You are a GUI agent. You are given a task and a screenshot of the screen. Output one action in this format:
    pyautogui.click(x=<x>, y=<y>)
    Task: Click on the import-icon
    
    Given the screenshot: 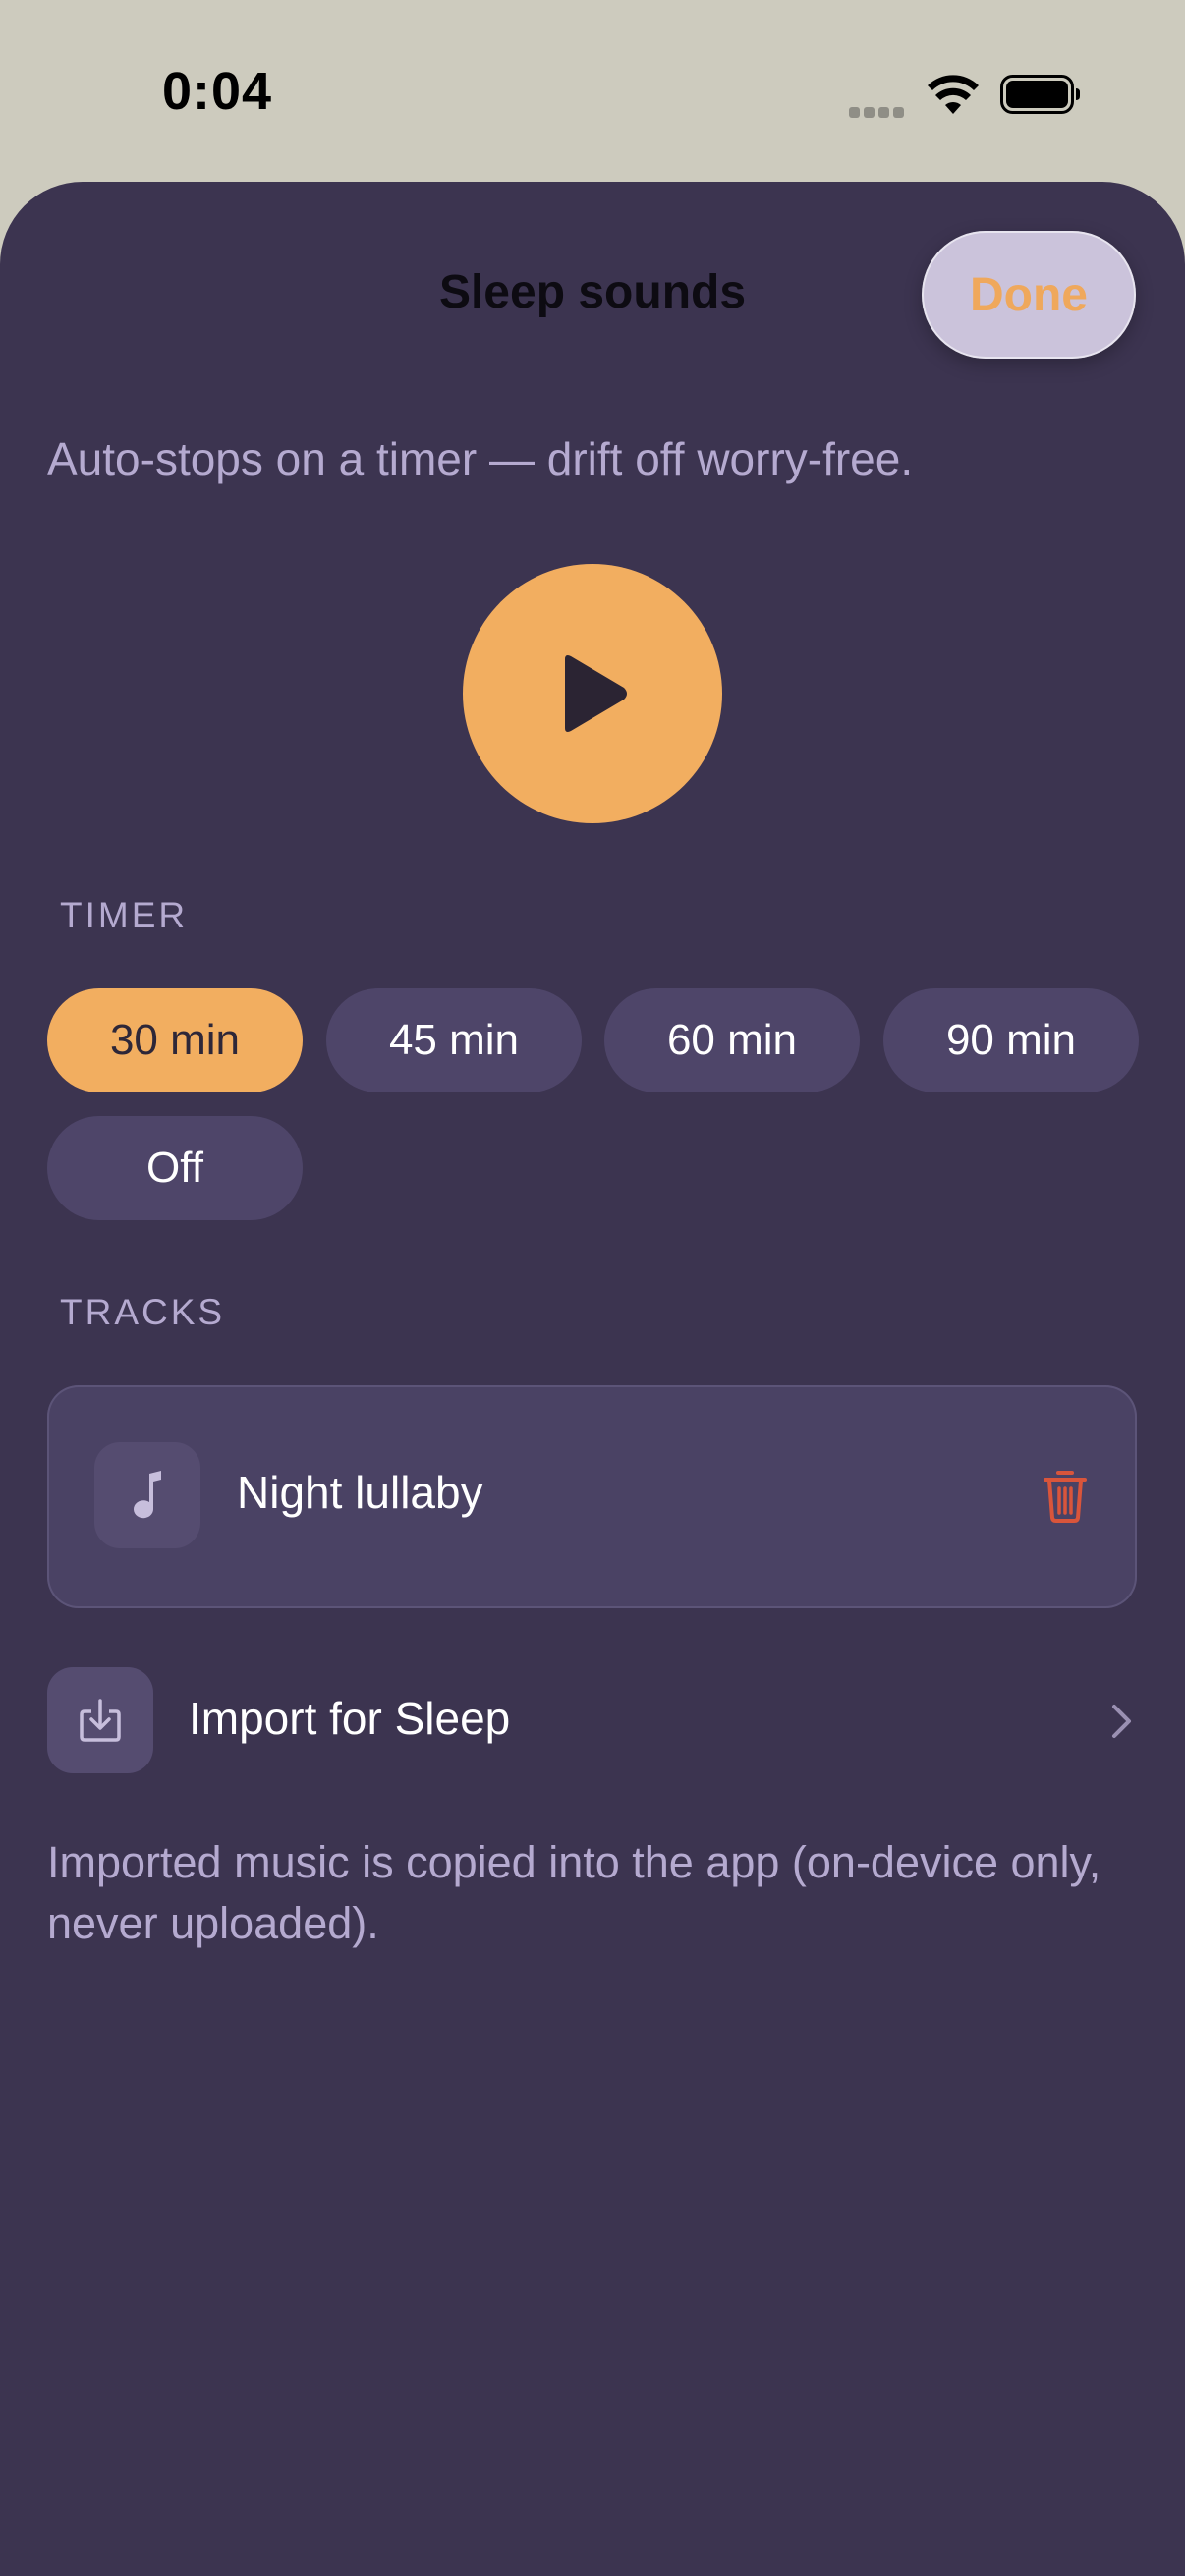 What is the action you would take?
    pyautogui.click(x=100, y=1720)
    